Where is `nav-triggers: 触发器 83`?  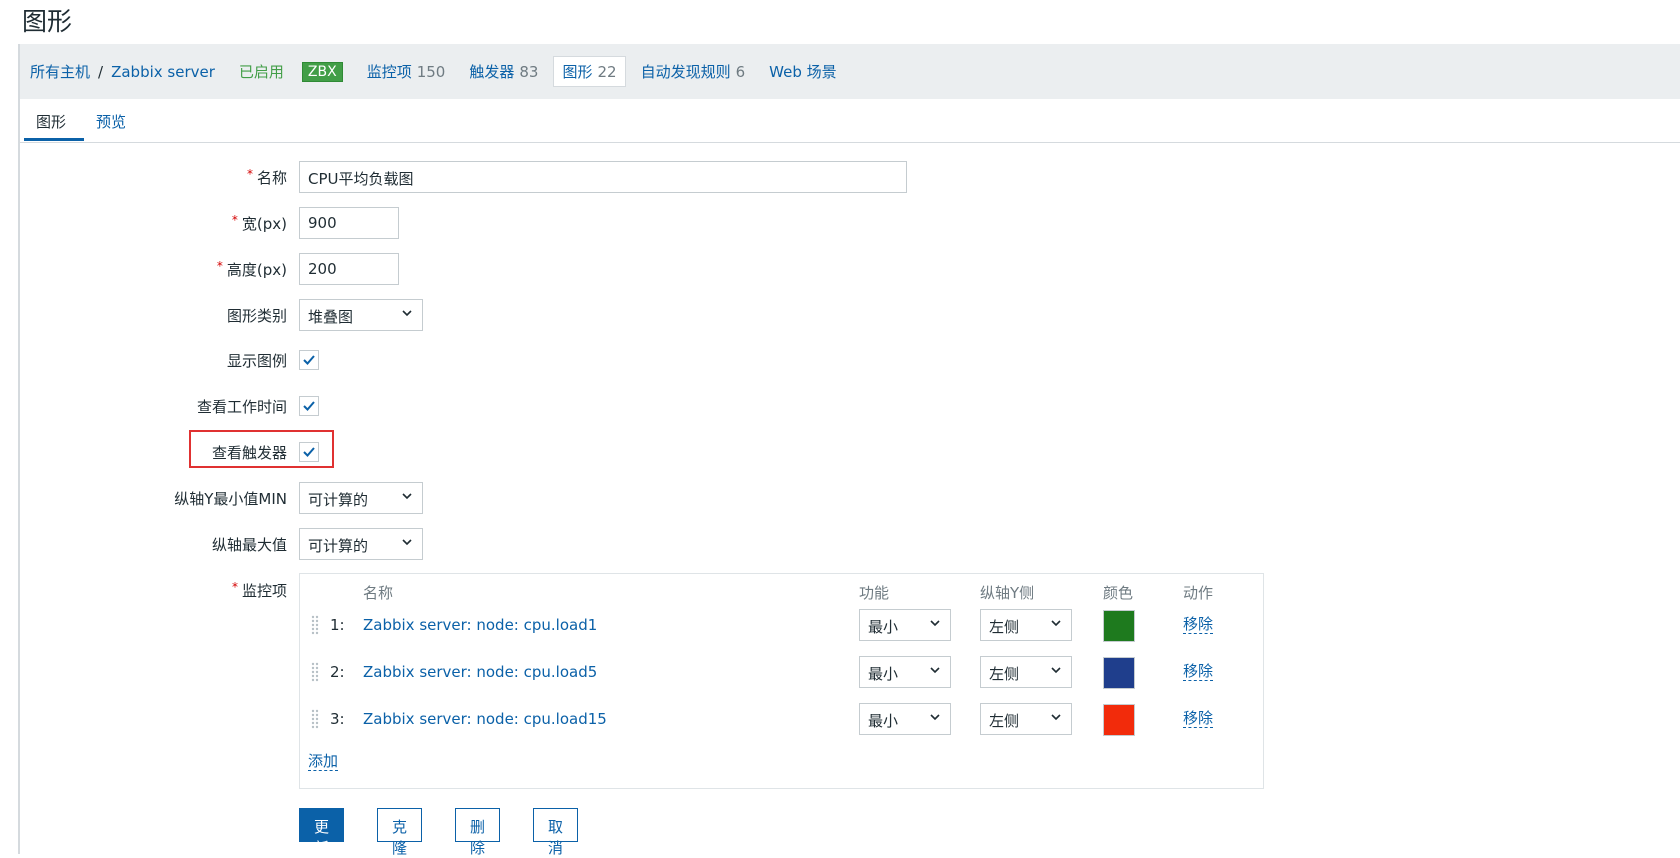 nav-triggers: 触发器 83 is located at coordinates (503, 71).